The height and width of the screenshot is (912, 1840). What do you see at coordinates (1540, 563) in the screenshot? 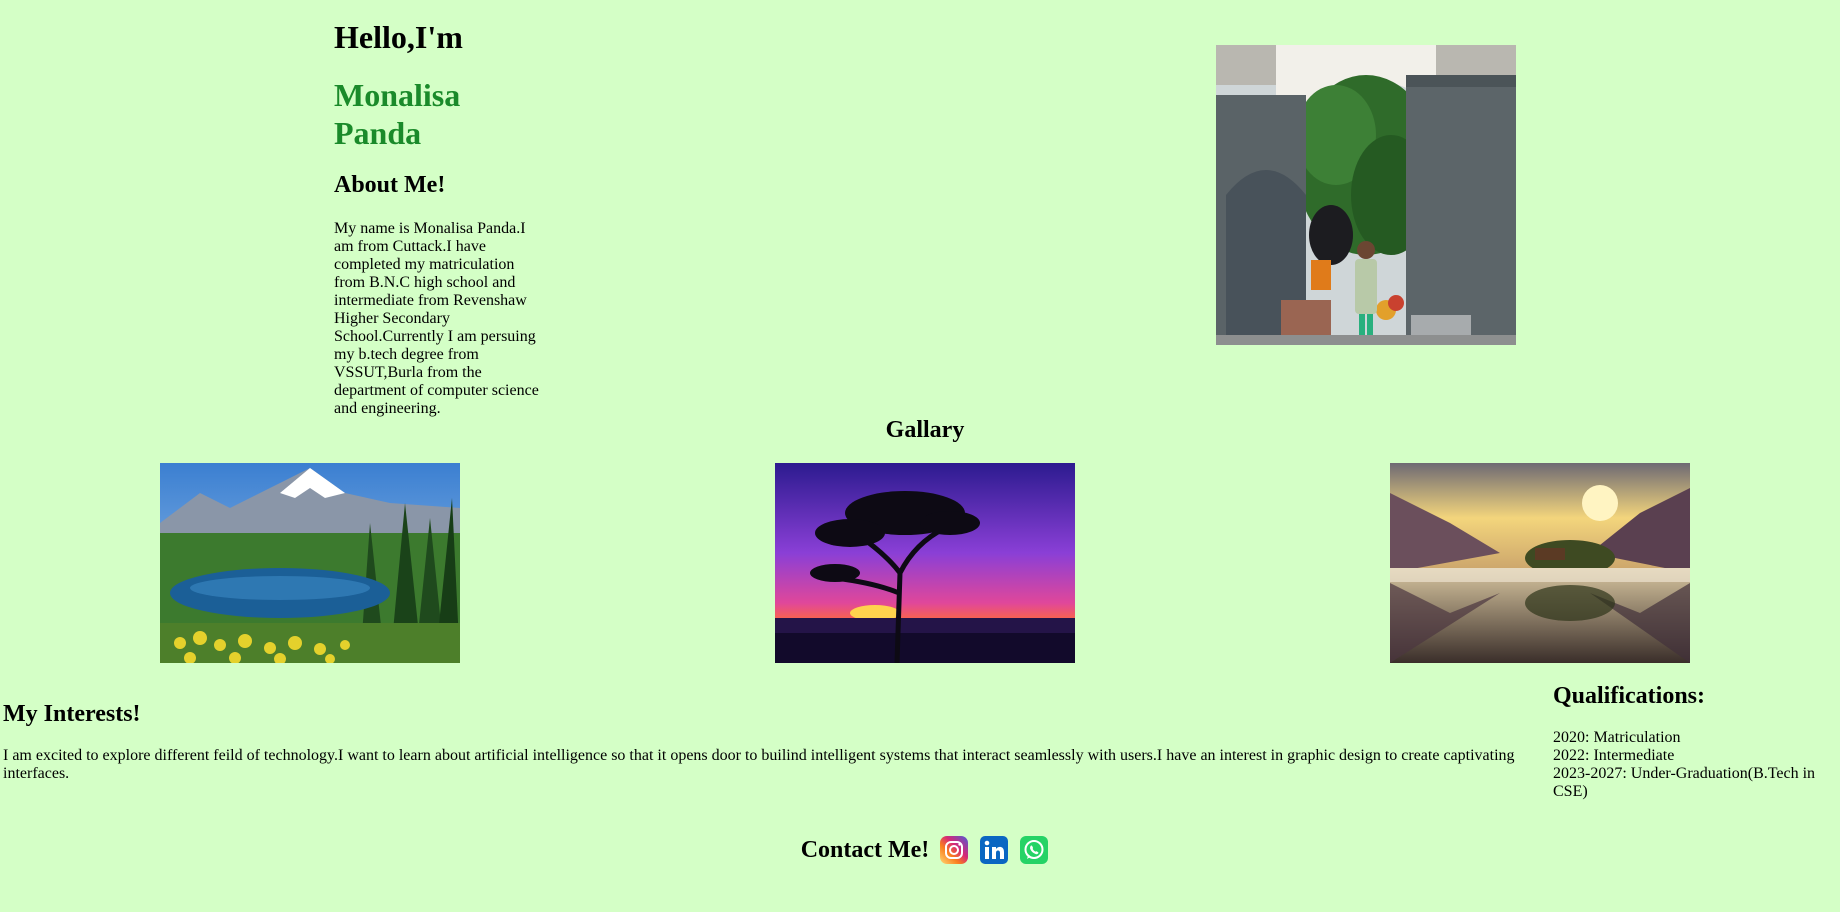
I see `gallery-image-lake-reflection` at bounding box center [1540, 563].